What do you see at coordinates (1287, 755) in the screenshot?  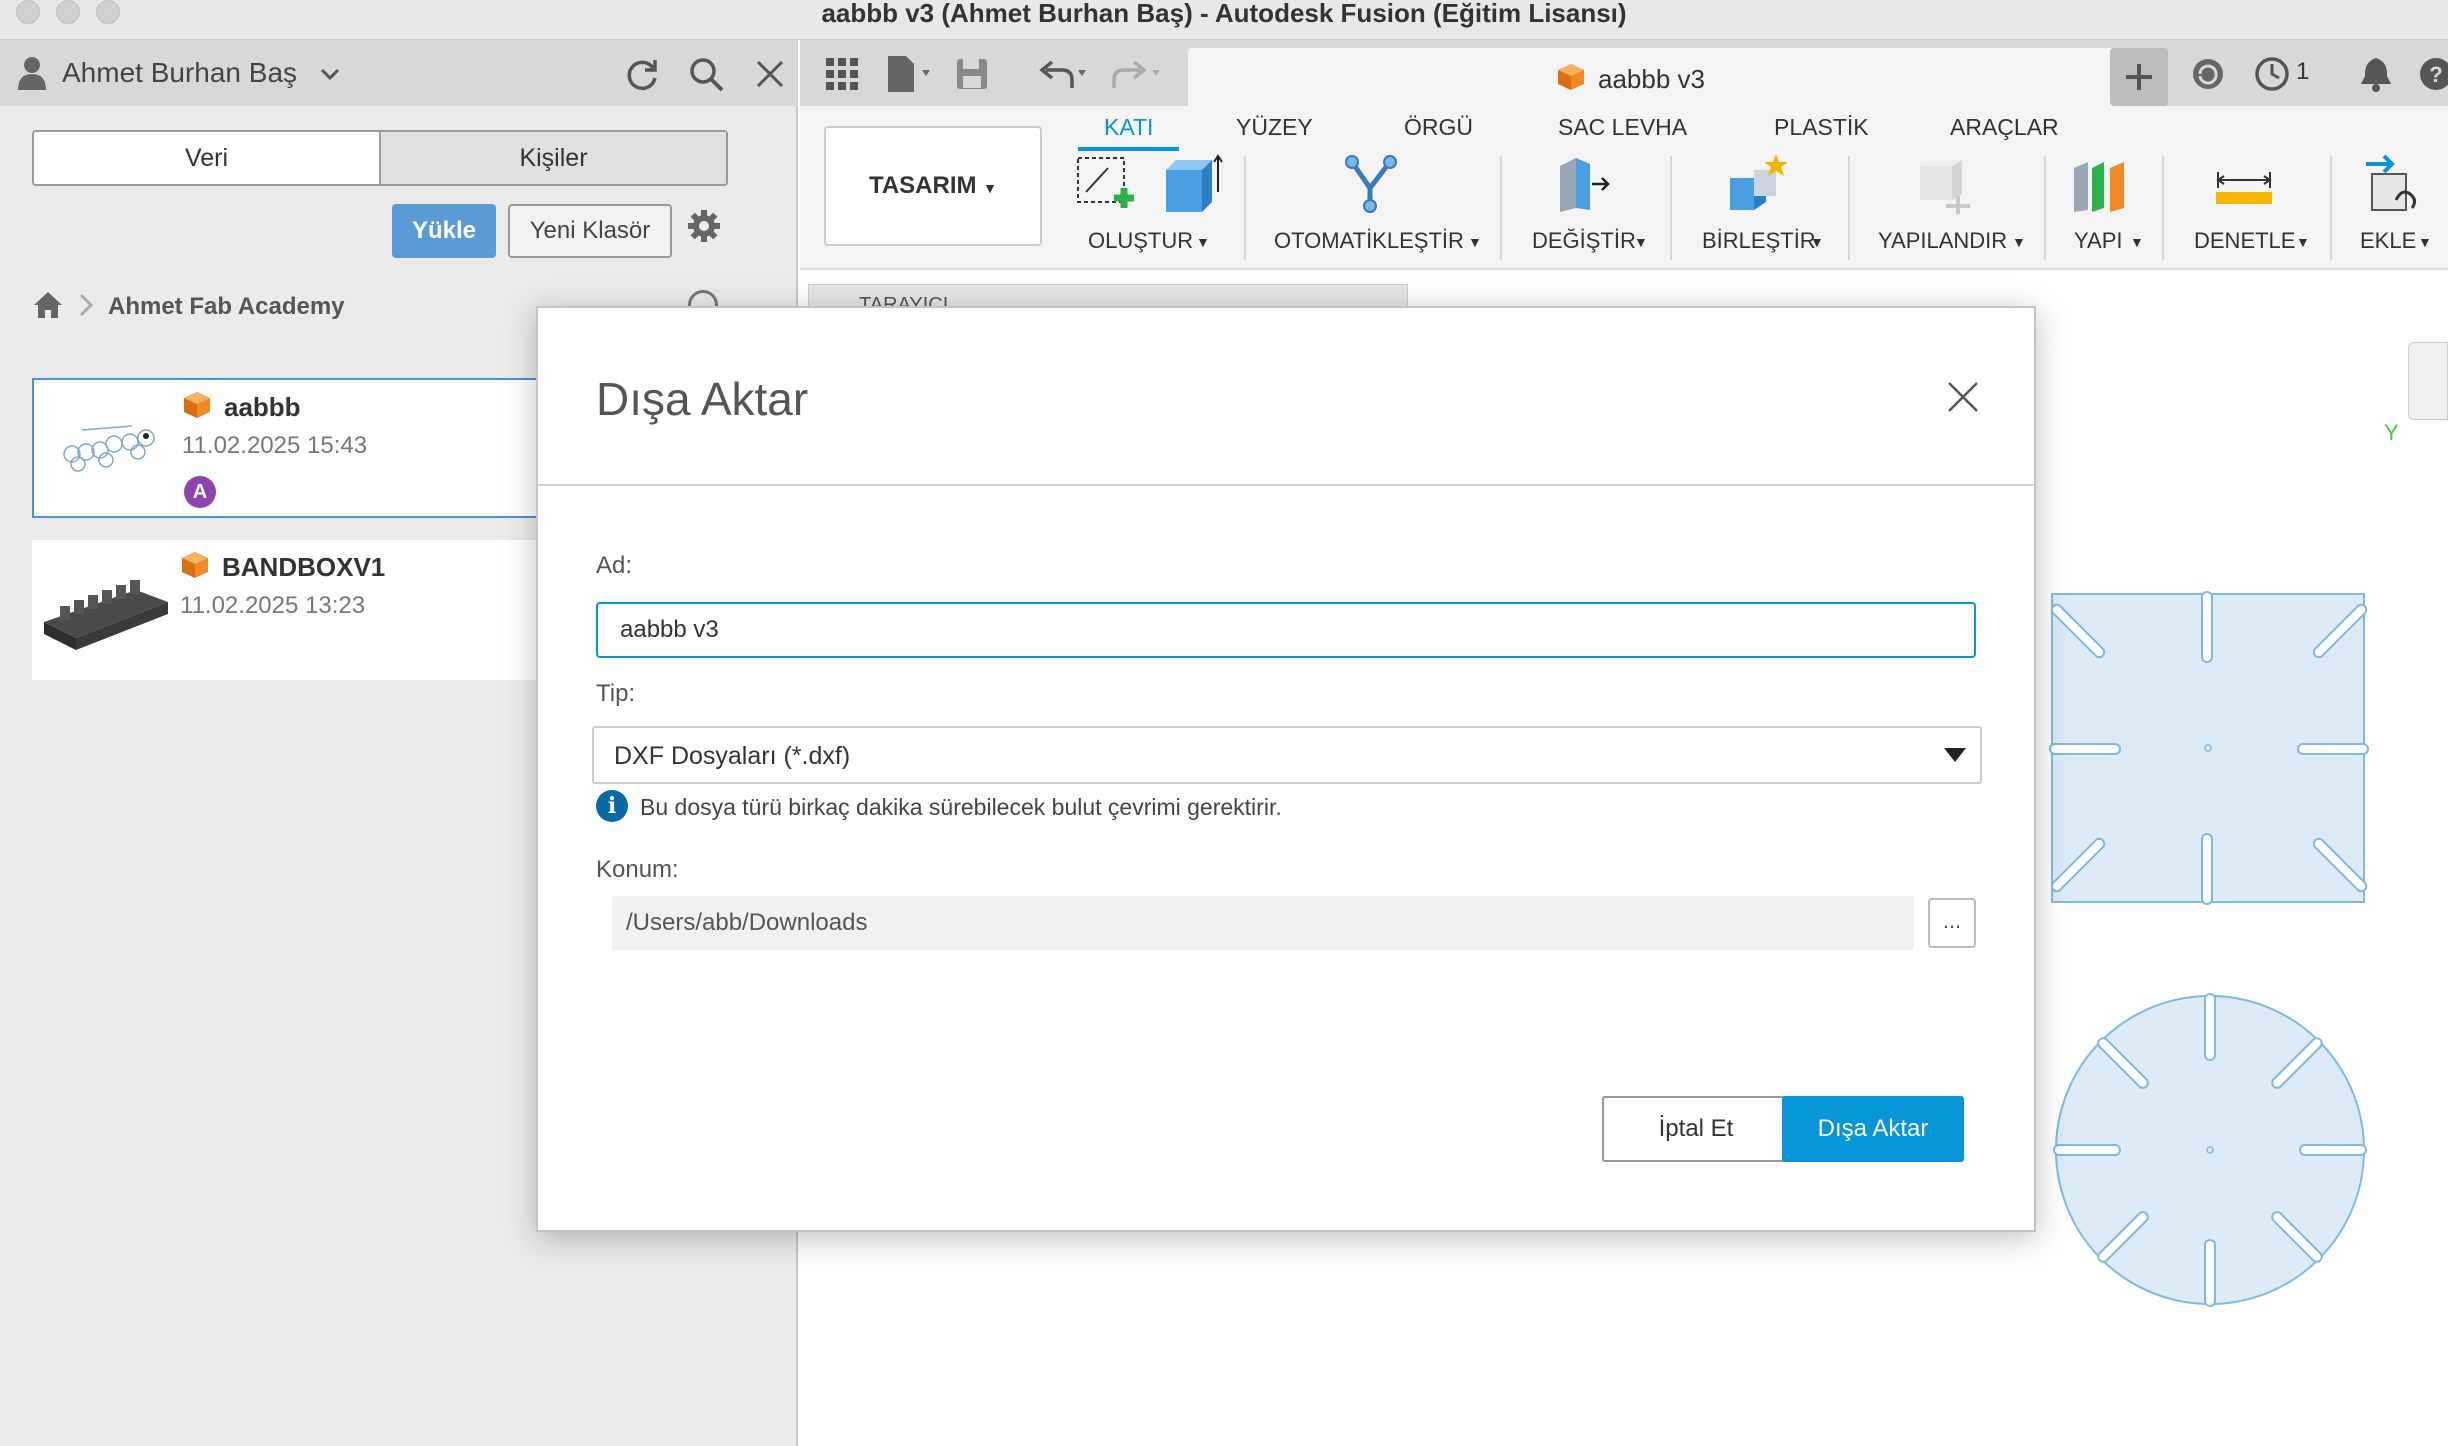 I see `type-select: DXF Dosyaları (*.dxf)` at bounding box center [1287, 755].